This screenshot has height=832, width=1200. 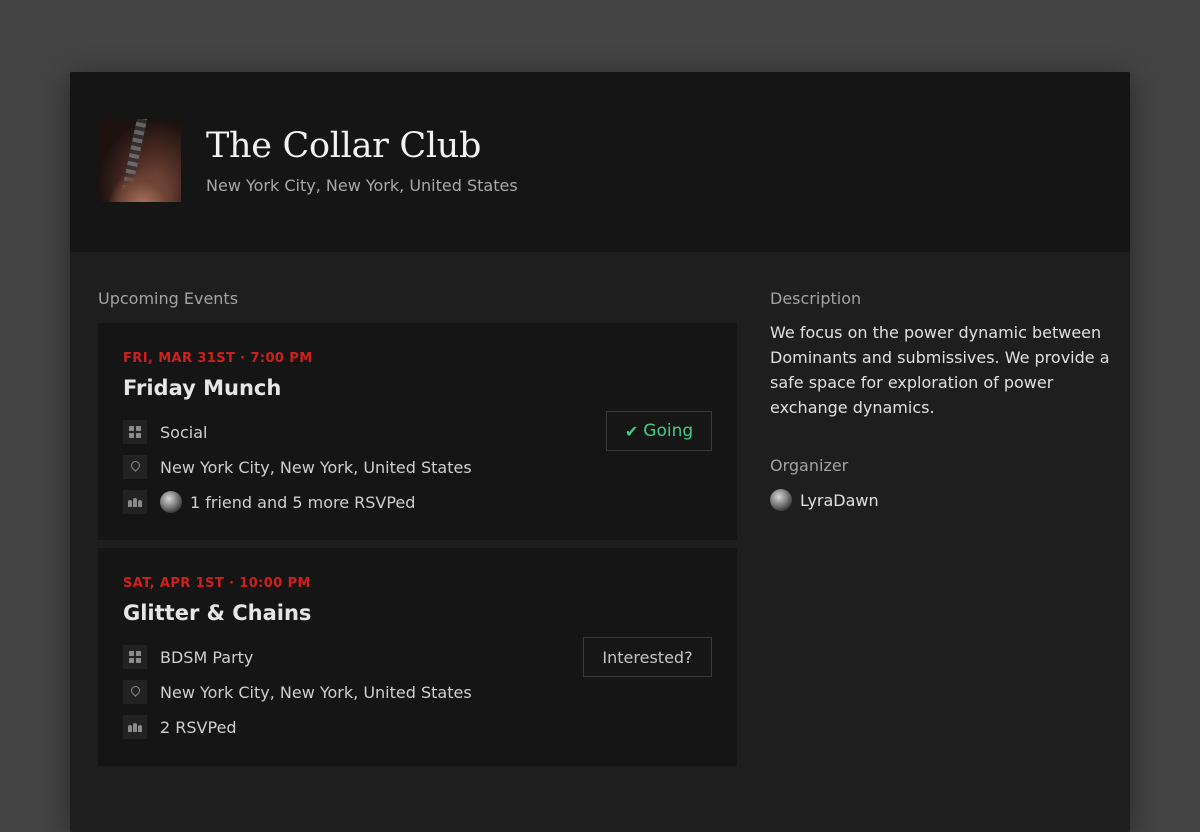 I want to click on event-title: Friday Munch, so click(x=202, y=388).